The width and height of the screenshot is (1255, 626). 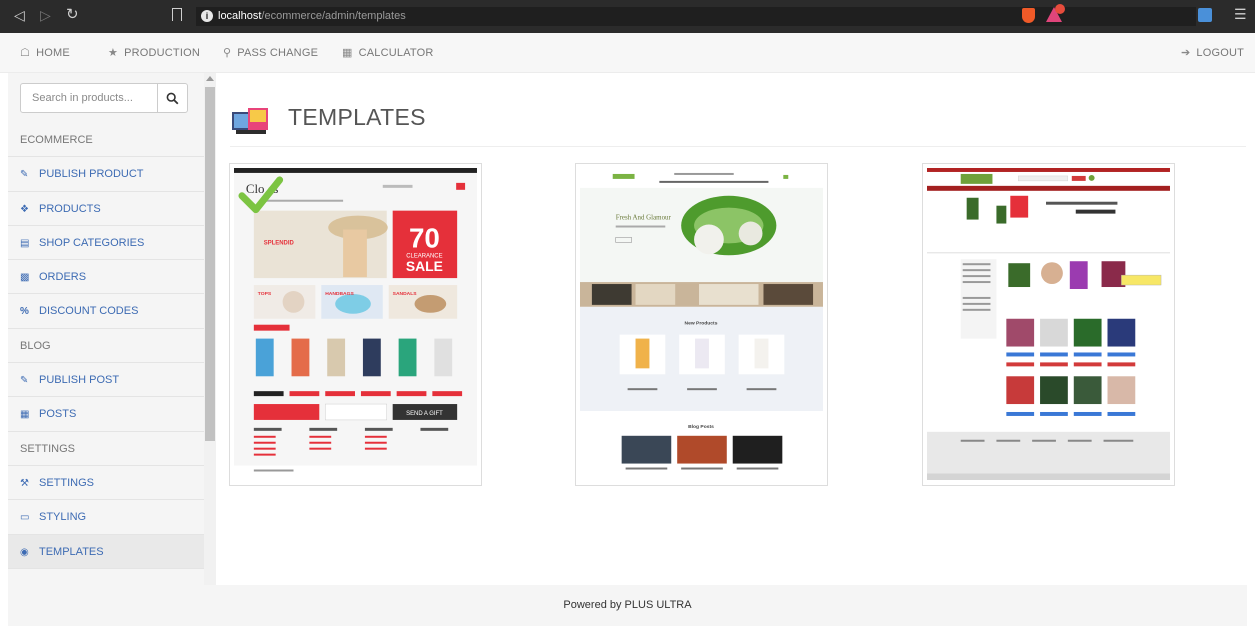 I want to click on nav-logout-label: LOGOUT, so click(x=1220, y=53).